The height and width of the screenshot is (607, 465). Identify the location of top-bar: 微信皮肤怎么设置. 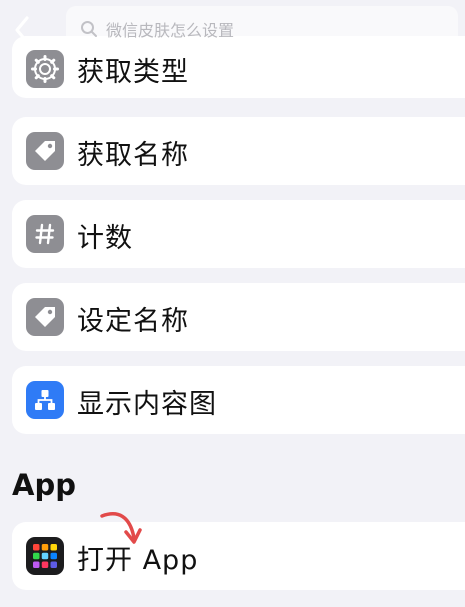
(232, 31).